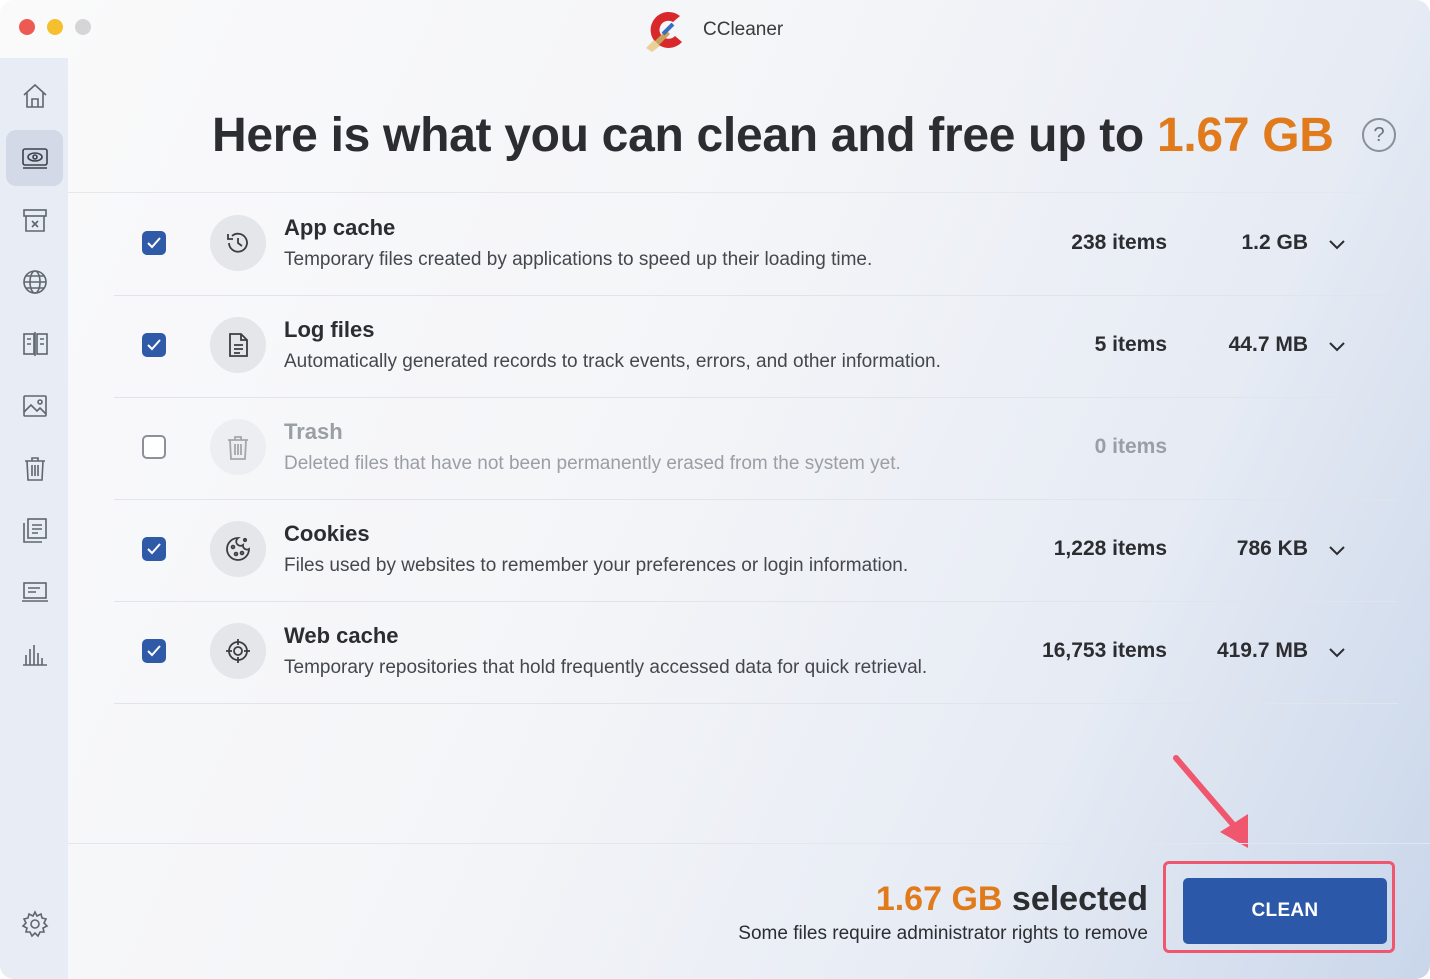 The image size is (1430, 979). What do you see at coordinates (1130, 344) in the screenshot?
I see `row-item-count: 5 items` at bounding box center [1130, 344].